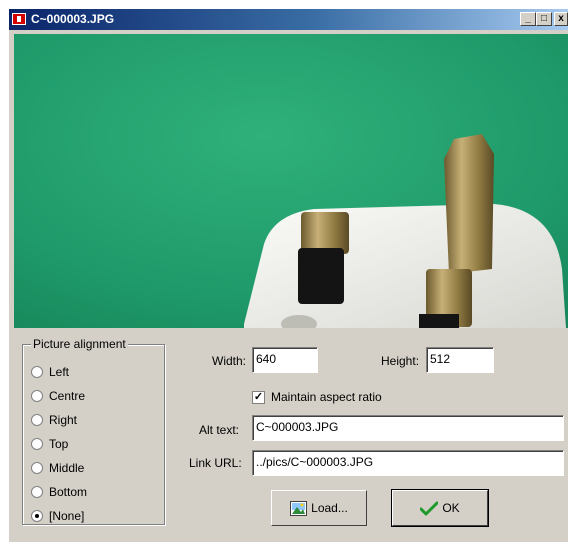  I want to click on window-icon, so click(19, 19).